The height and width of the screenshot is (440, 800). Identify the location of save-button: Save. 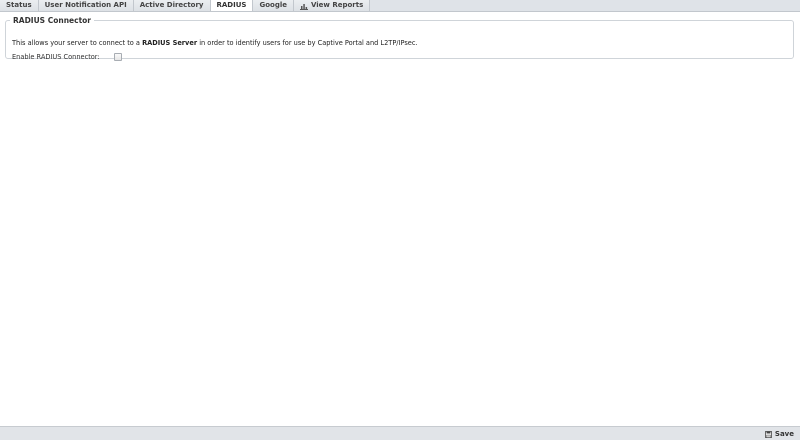
(779, 434).